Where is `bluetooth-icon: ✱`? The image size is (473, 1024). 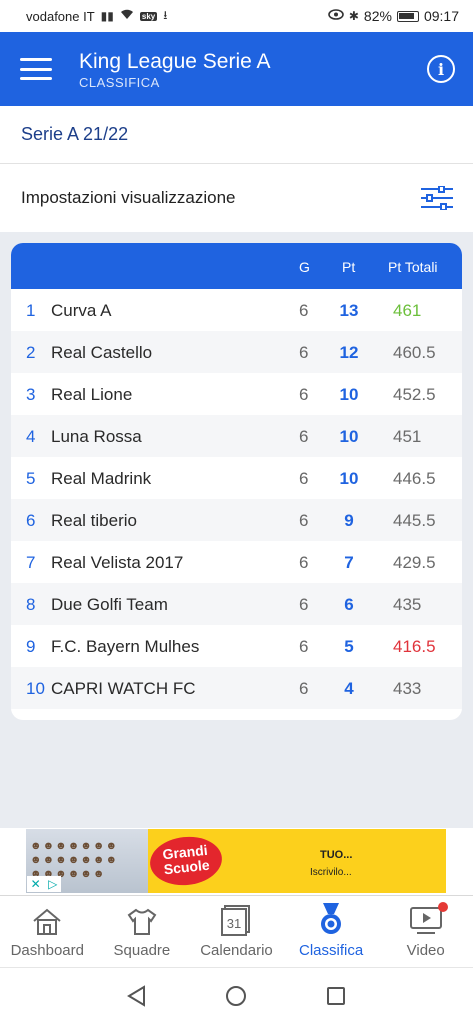 bluetooth-icon: ✱ is located at coordinates (353, 16).